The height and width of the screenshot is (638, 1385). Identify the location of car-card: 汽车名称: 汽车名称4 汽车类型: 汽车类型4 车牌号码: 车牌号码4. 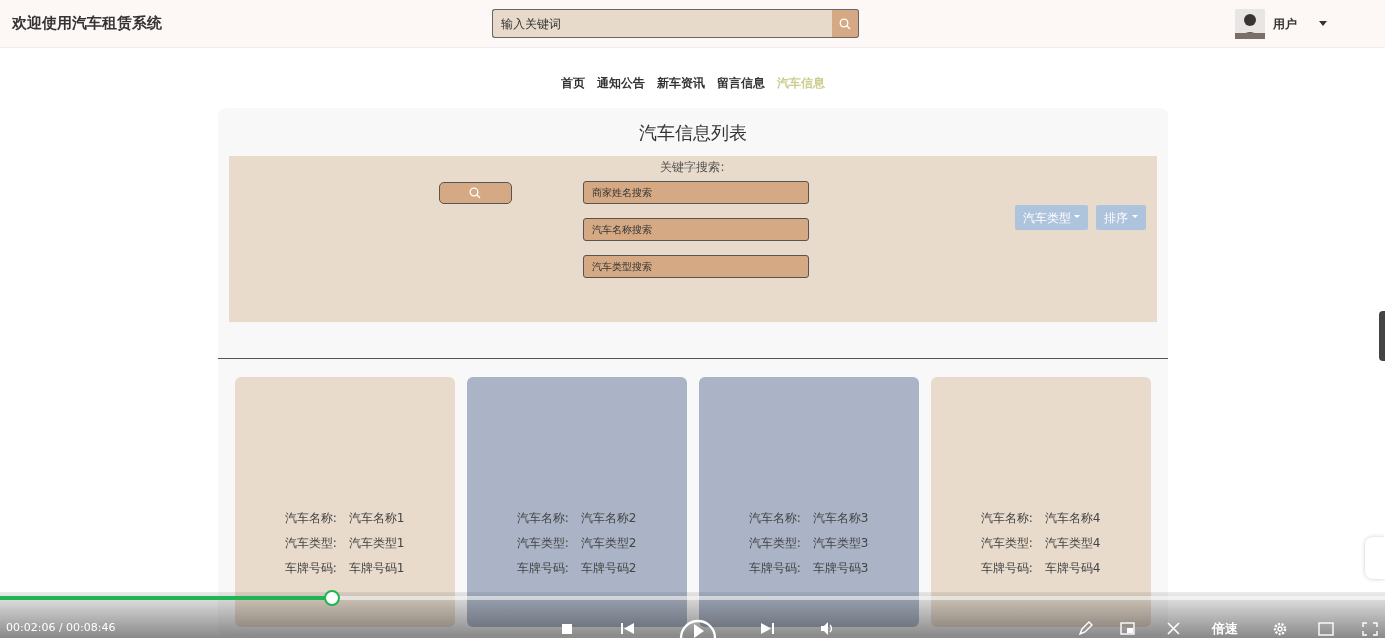
(1040, 502).